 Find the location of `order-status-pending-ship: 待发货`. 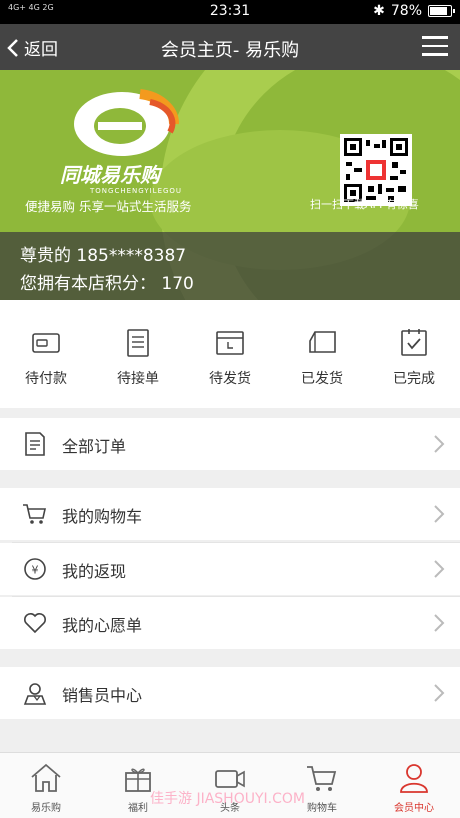

order-status-pending-ship: 待发货 is located at coordinates (230, 358).